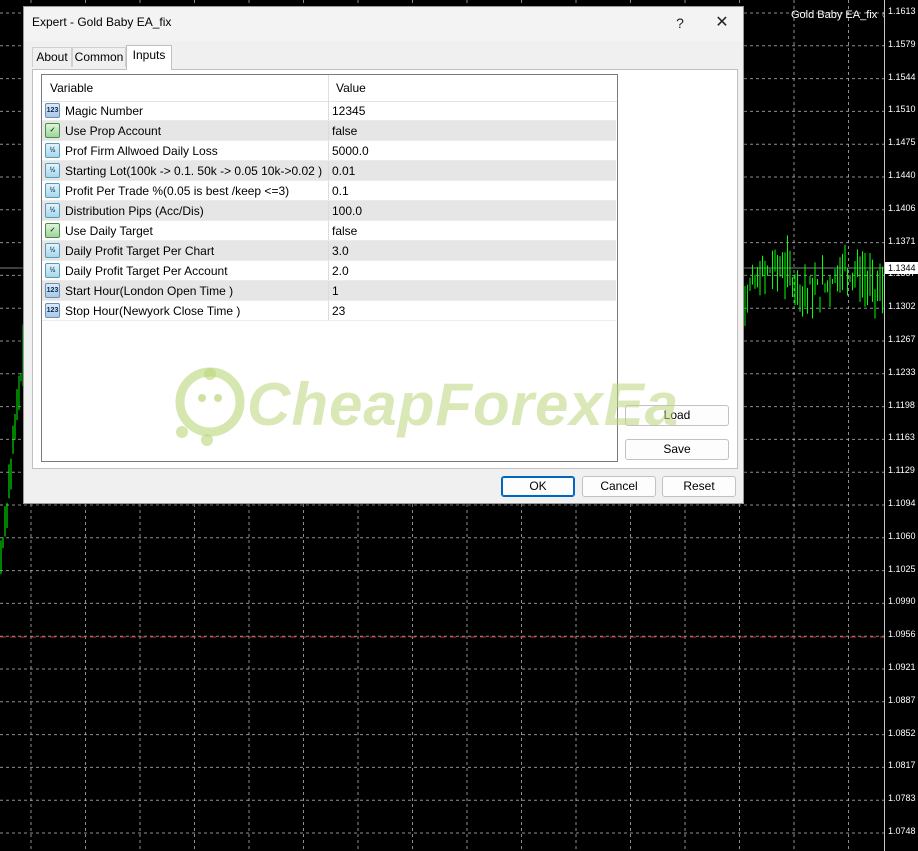 The width and height of the screenshot is (918, 851). I want to click on price-tick-label: 1.0921, so click(902, 667).